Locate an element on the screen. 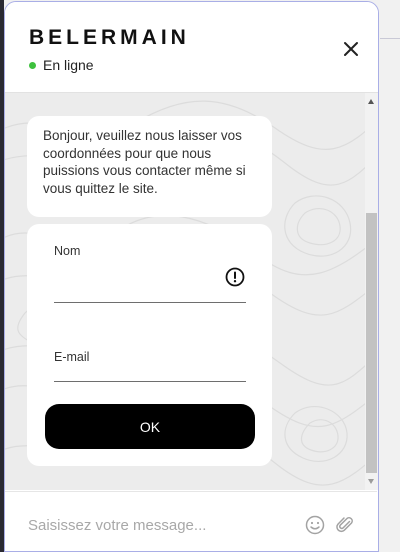 The width and height of the screenshot is (400, 552). message-composer is located at coordinates (191, 521).